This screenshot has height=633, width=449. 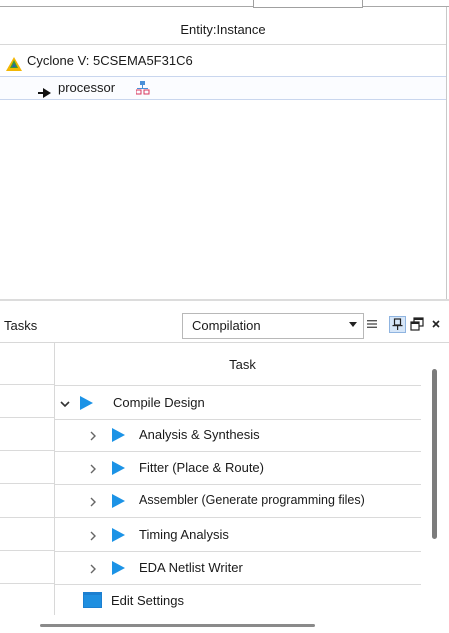 I want to click on hierarchy-top-strip, so click(x=224, y=4).